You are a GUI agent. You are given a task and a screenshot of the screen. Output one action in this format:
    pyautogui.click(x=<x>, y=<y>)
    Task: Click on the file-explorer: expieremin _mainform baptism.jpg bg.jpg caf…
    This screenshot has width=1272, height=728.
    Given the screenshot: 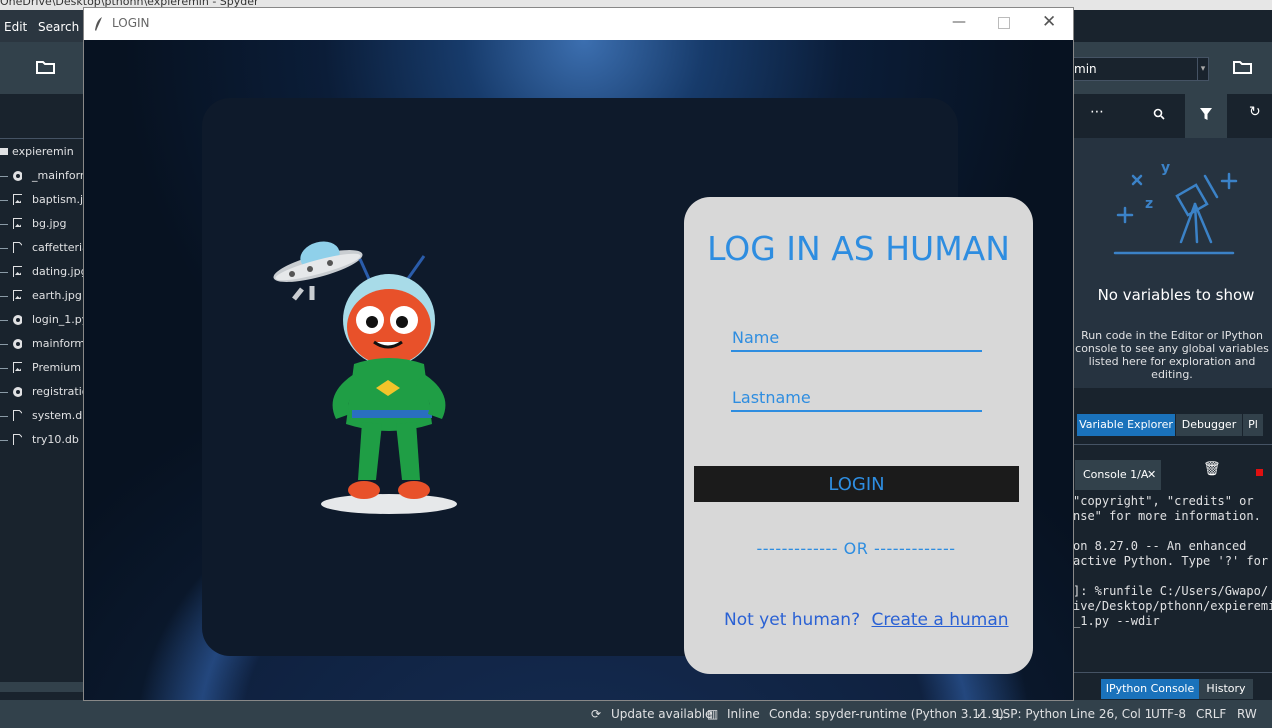 What is the action you would take?
    pyautogui.click(x=42, y=410)
    